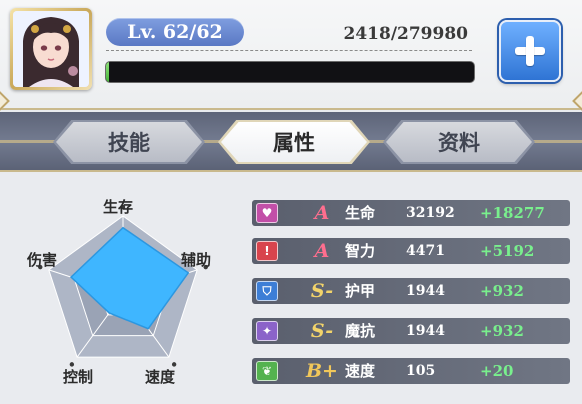 This screenshot has width=582, height=404. Describe the element at coordinates (118, 207) in the screenshot. I see `radar-label-survival: 生存` at that location.